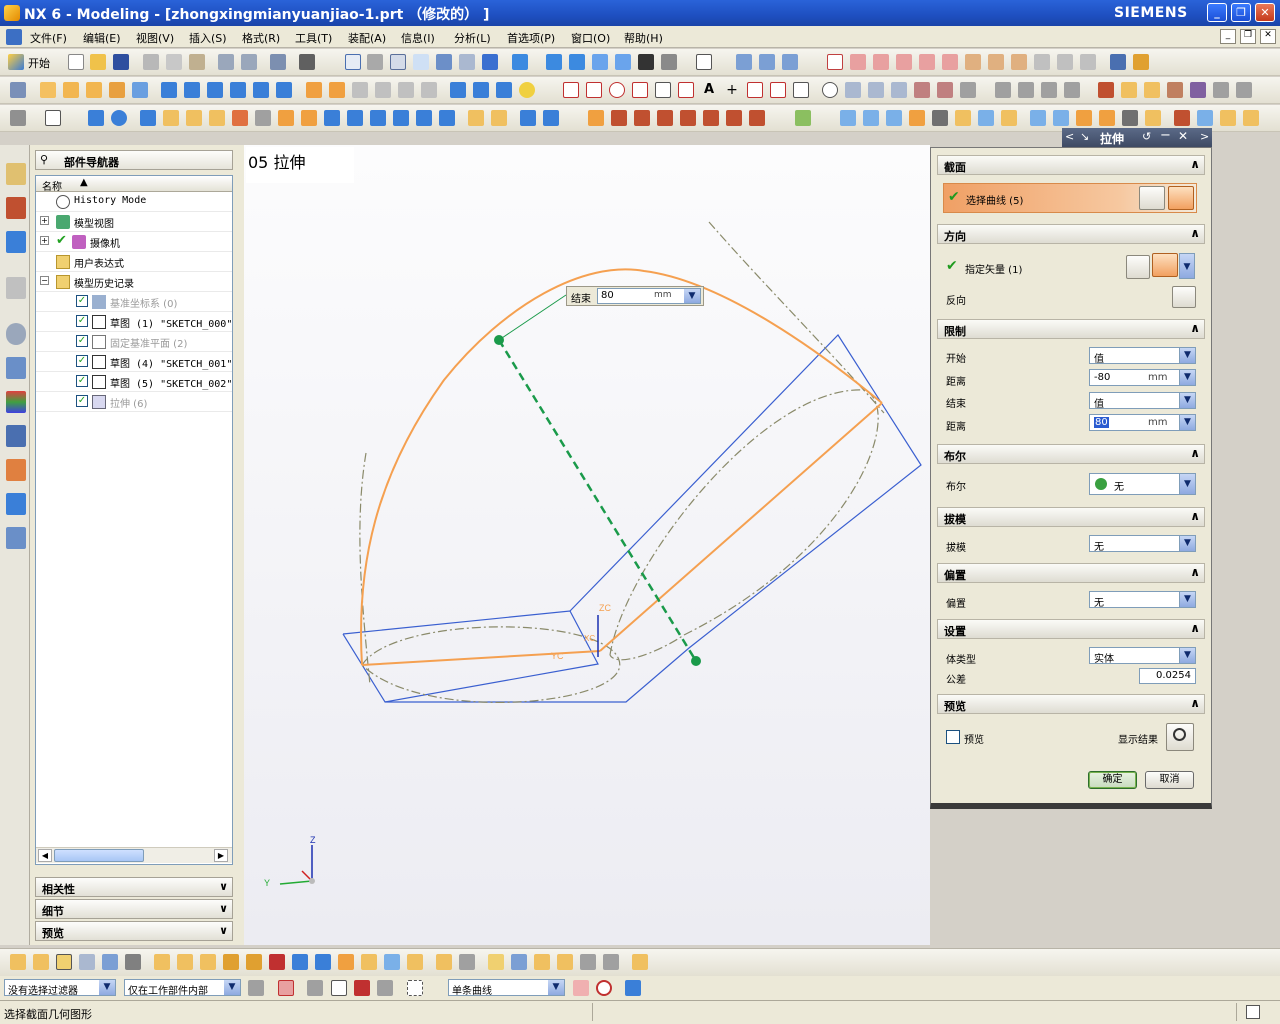 The width and height of the screenshot is (1280, 1024). Describe the element at coordinates (98, 62) in the screenshot. I see `open-icon` at that location.